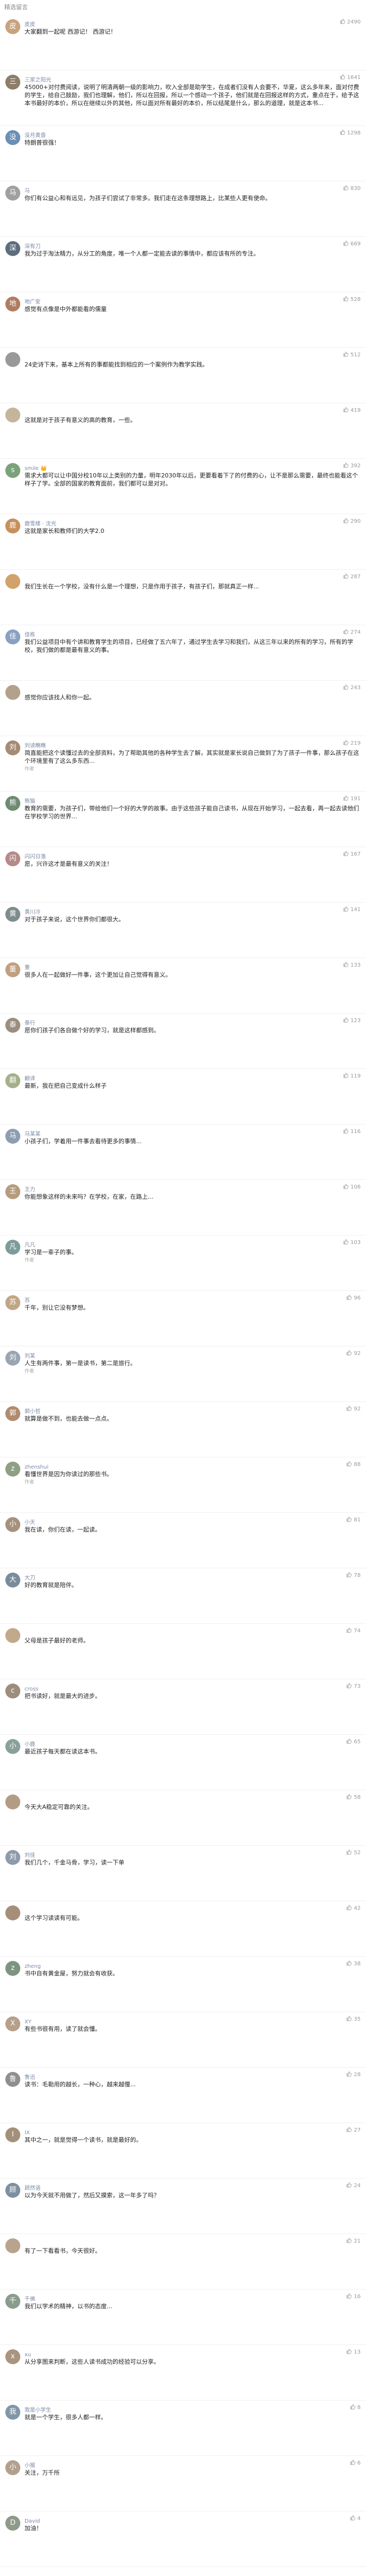  What do you see at coordinates (352, 355) in the screenshot?
I see `like-button: 512` at bounding box center [352, 355].